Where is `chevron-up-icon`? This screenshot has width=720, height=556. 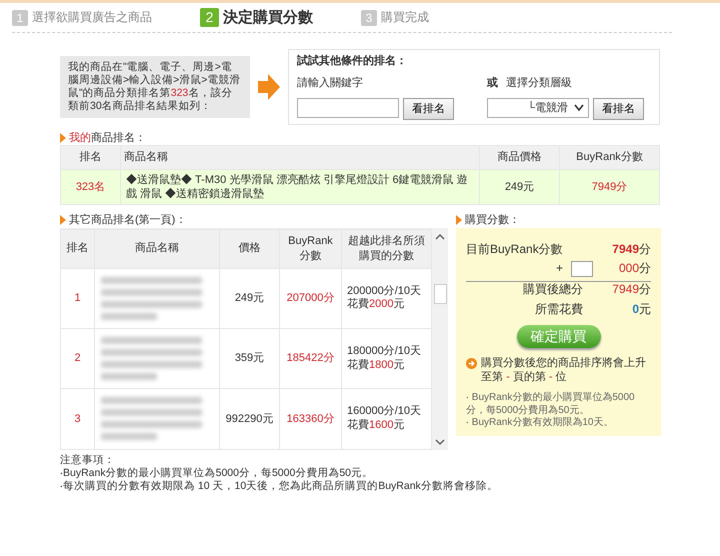
chevron-up-icon is located at coordinates (440, 236).